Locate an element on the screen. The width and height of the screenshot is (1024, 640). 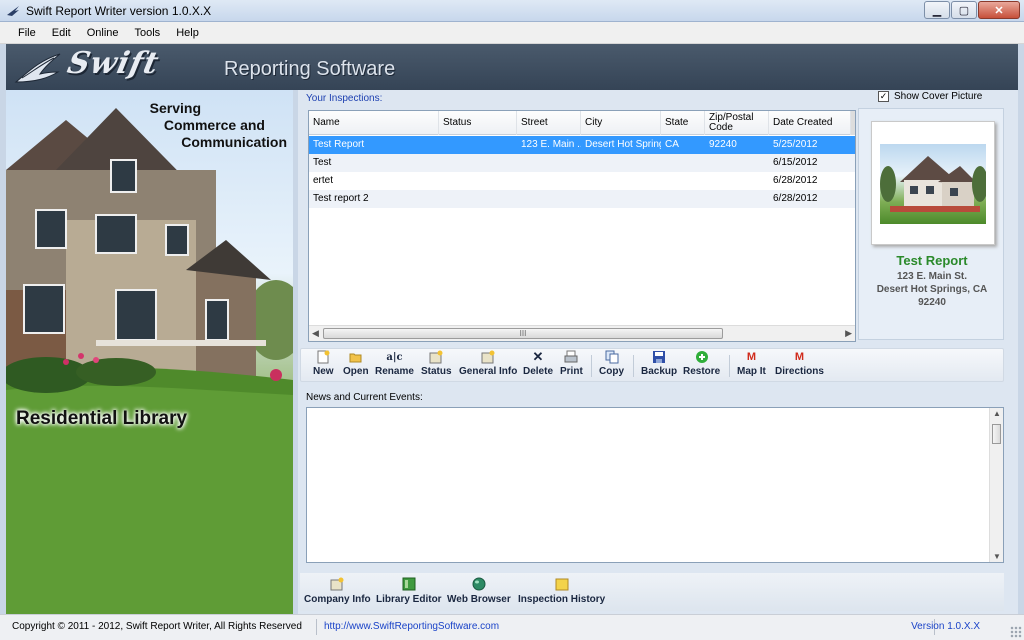
table-row: Test 6/15/2012 is located at coordinates (582, 163).